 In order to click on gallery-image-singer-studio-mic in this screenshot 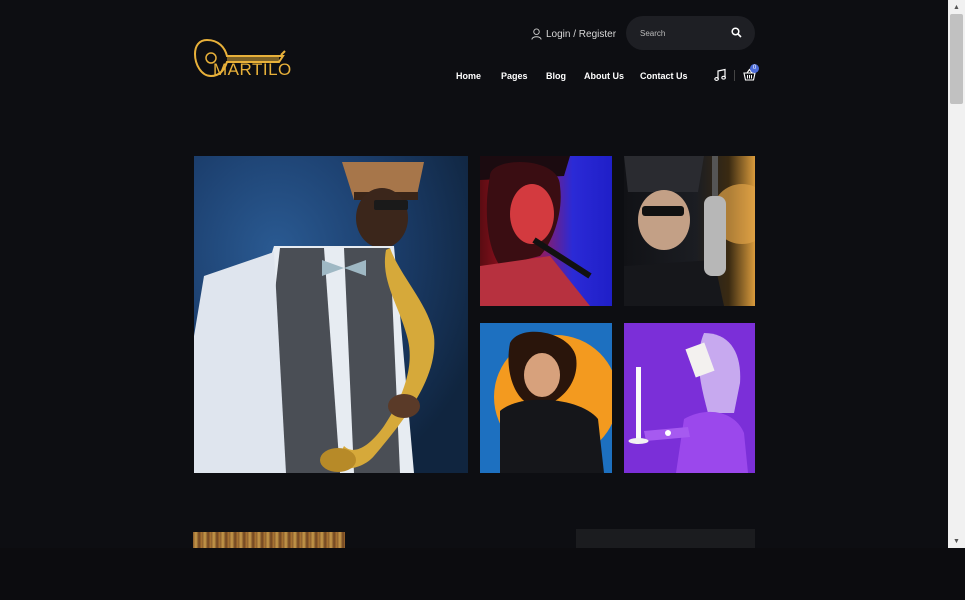, I will do `click(689, 231)`.